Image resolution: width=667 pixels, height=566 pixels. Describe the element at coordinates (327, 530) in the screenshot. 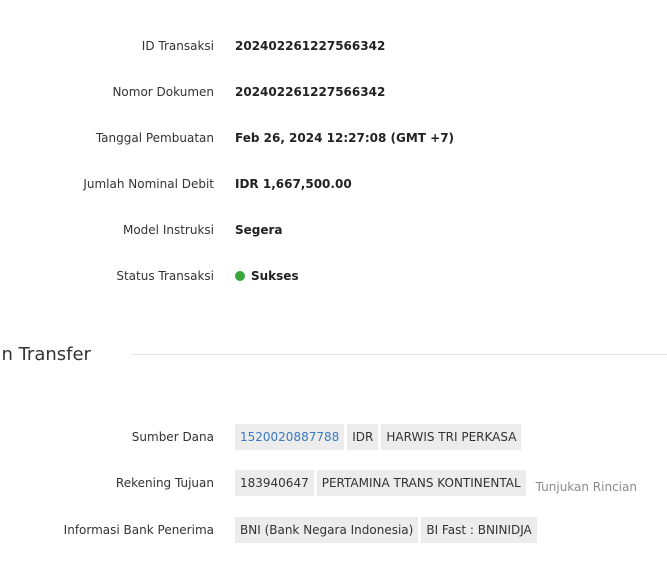

I see `bank-name-chip: BNI (Bank Negara Indonesia)` at that location.